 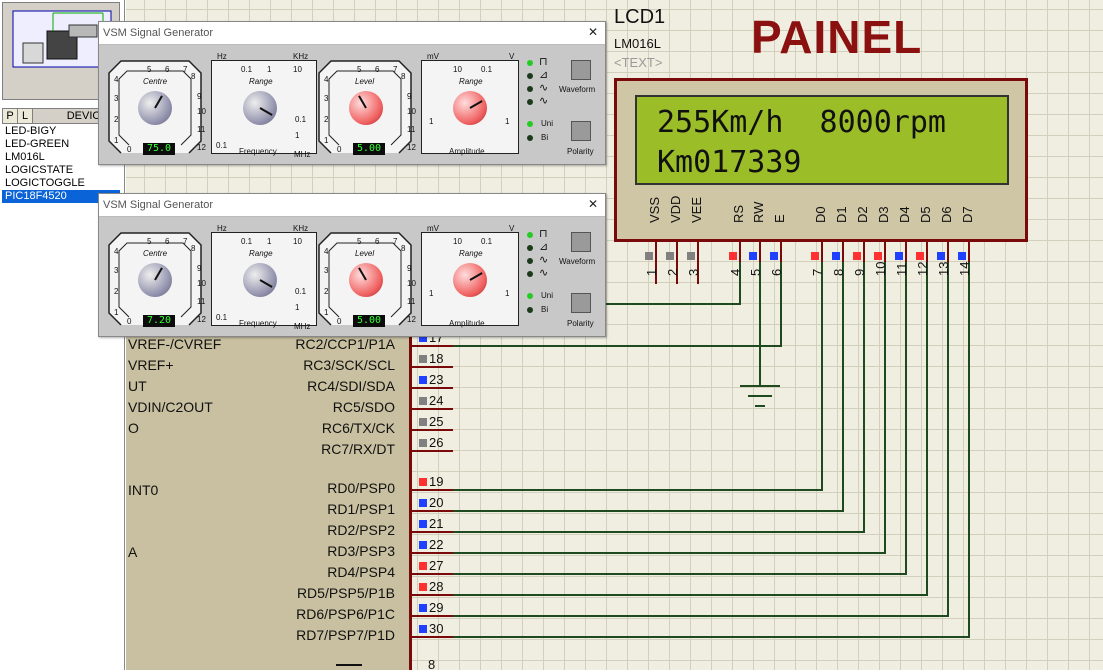 I want to click on centre-scale-tick: 8, so click(x=193, y=76).